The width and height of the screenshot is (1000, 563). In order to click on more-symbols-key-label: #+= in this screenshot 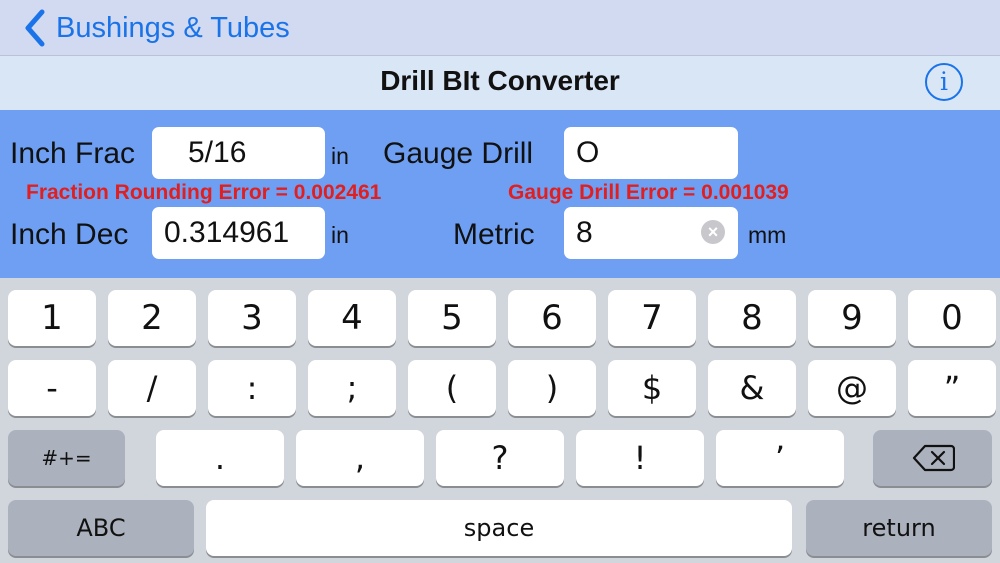, I will do `click(66, 458)`.